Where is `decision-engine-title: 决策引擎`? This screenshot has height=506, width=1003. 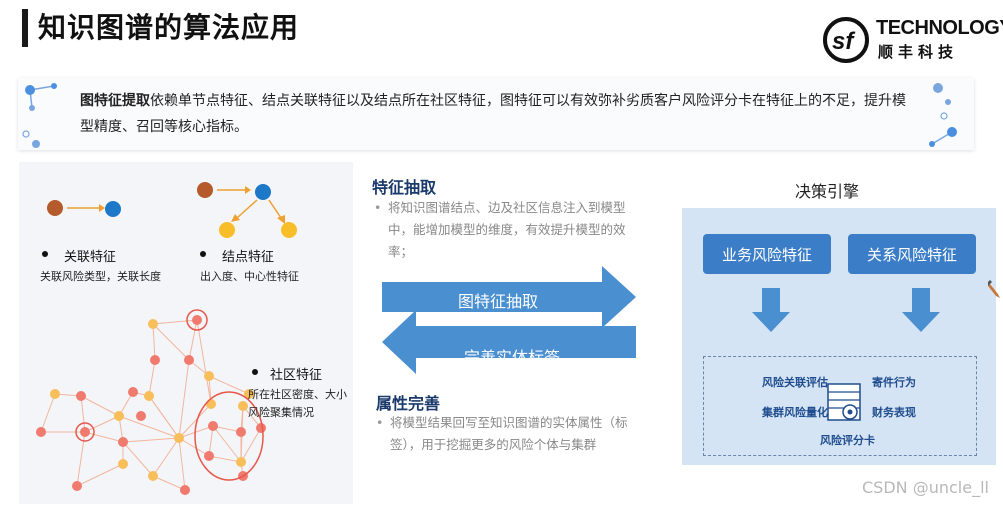 decision-engine-title: 决策引擎 is located at coordinates (827, 191).